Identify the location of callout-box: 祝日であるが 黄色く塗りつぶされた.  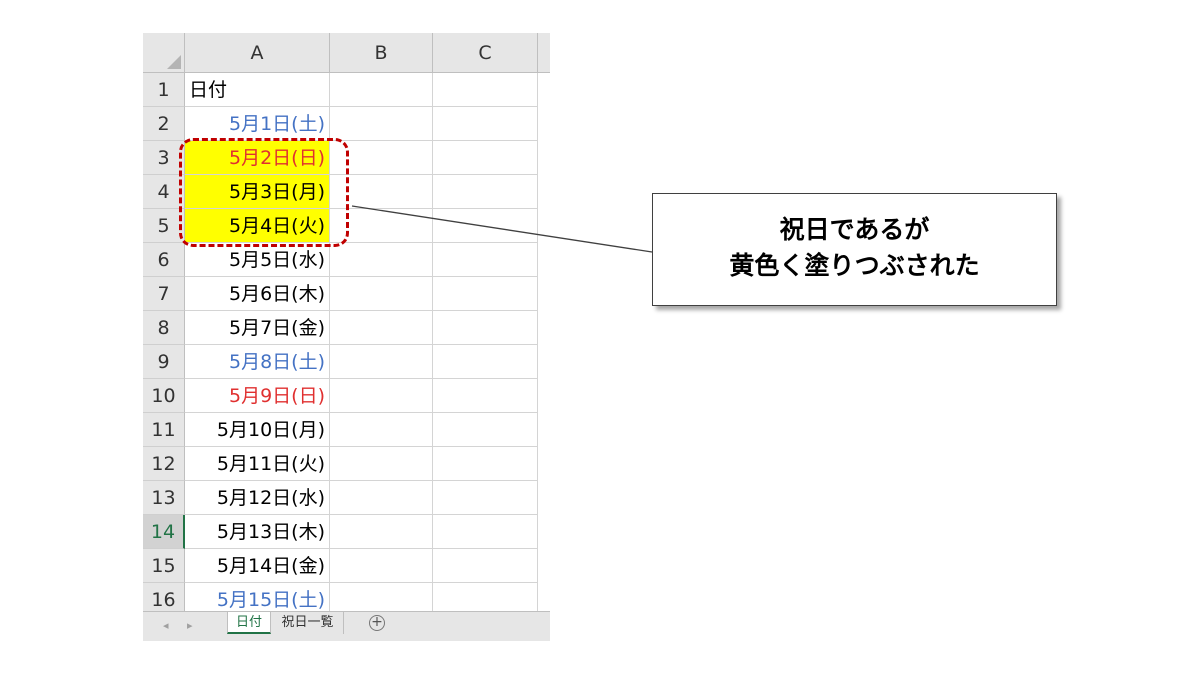
(854, 249).